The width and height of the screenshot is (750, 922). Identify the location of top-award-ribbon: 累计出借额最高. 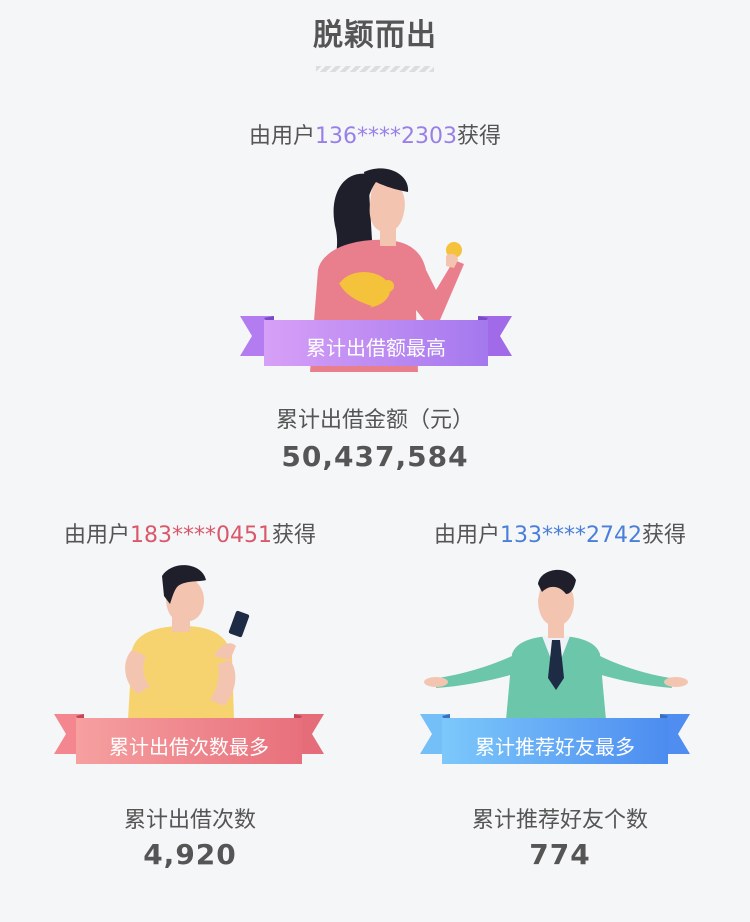
(376, 348).